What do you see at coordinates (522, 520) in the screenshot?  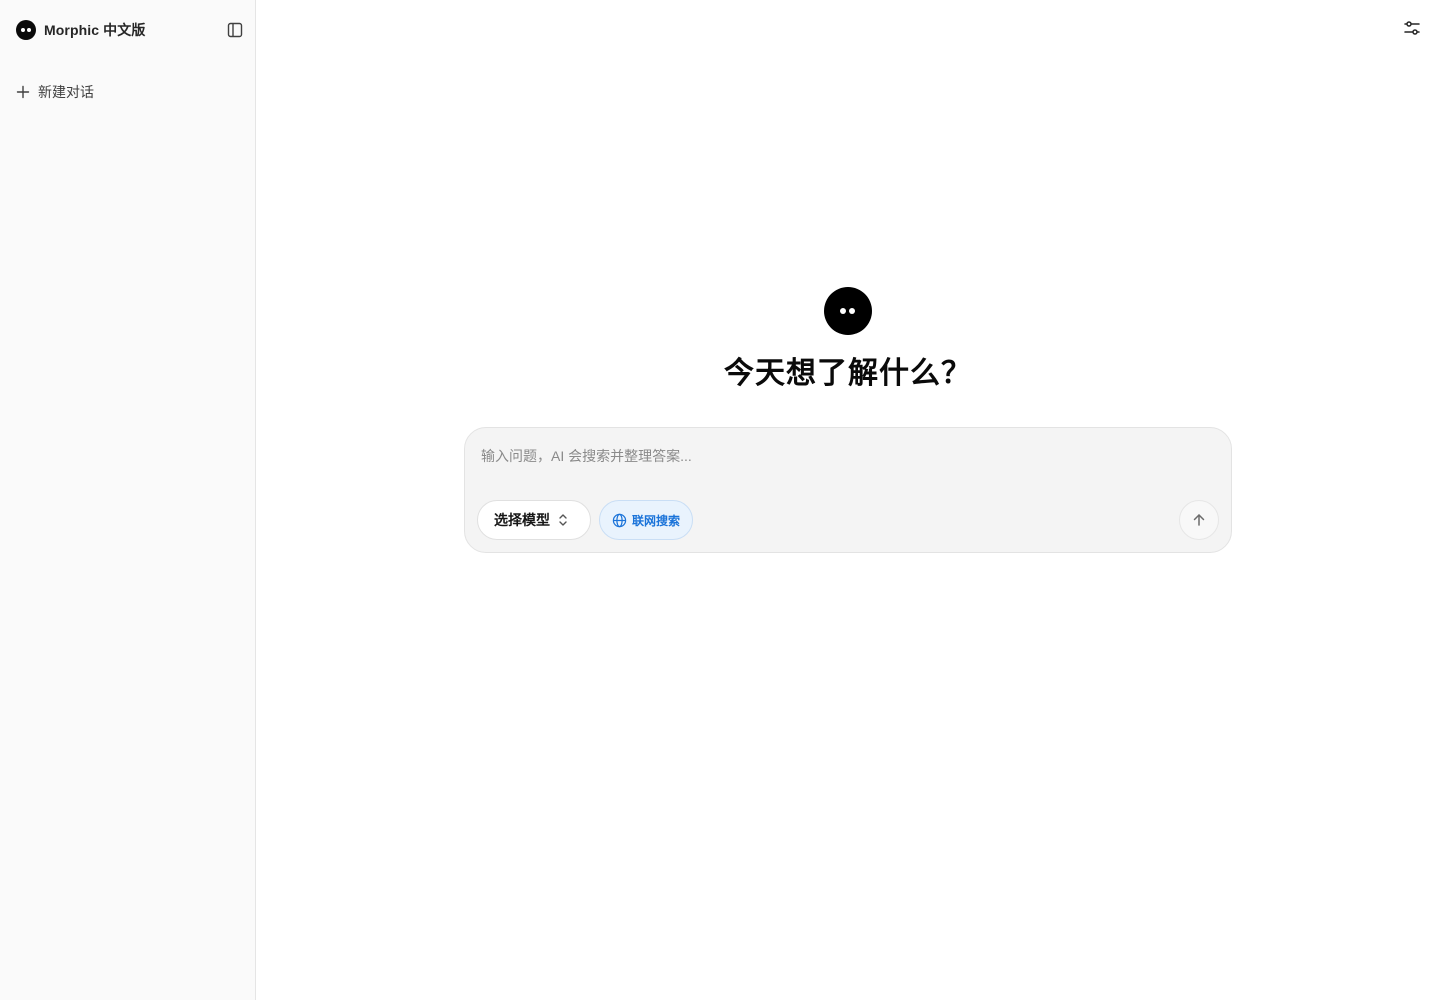 I see `model-select-label: 选择模型` at bounding box center [522, 520].